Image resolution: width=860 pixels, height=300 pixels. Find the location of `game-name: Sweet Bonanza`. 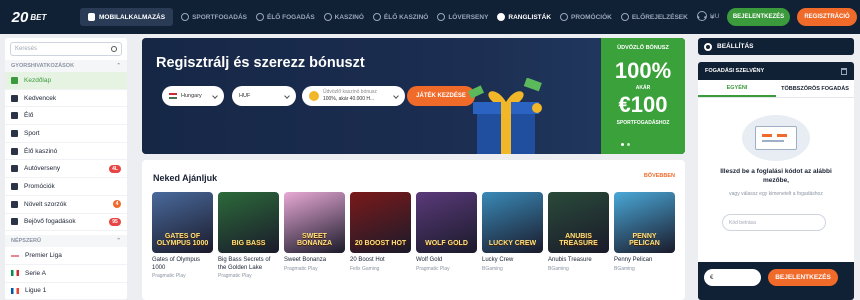

game-name: Sweet Bonanza is located at coordinates (314, 261).